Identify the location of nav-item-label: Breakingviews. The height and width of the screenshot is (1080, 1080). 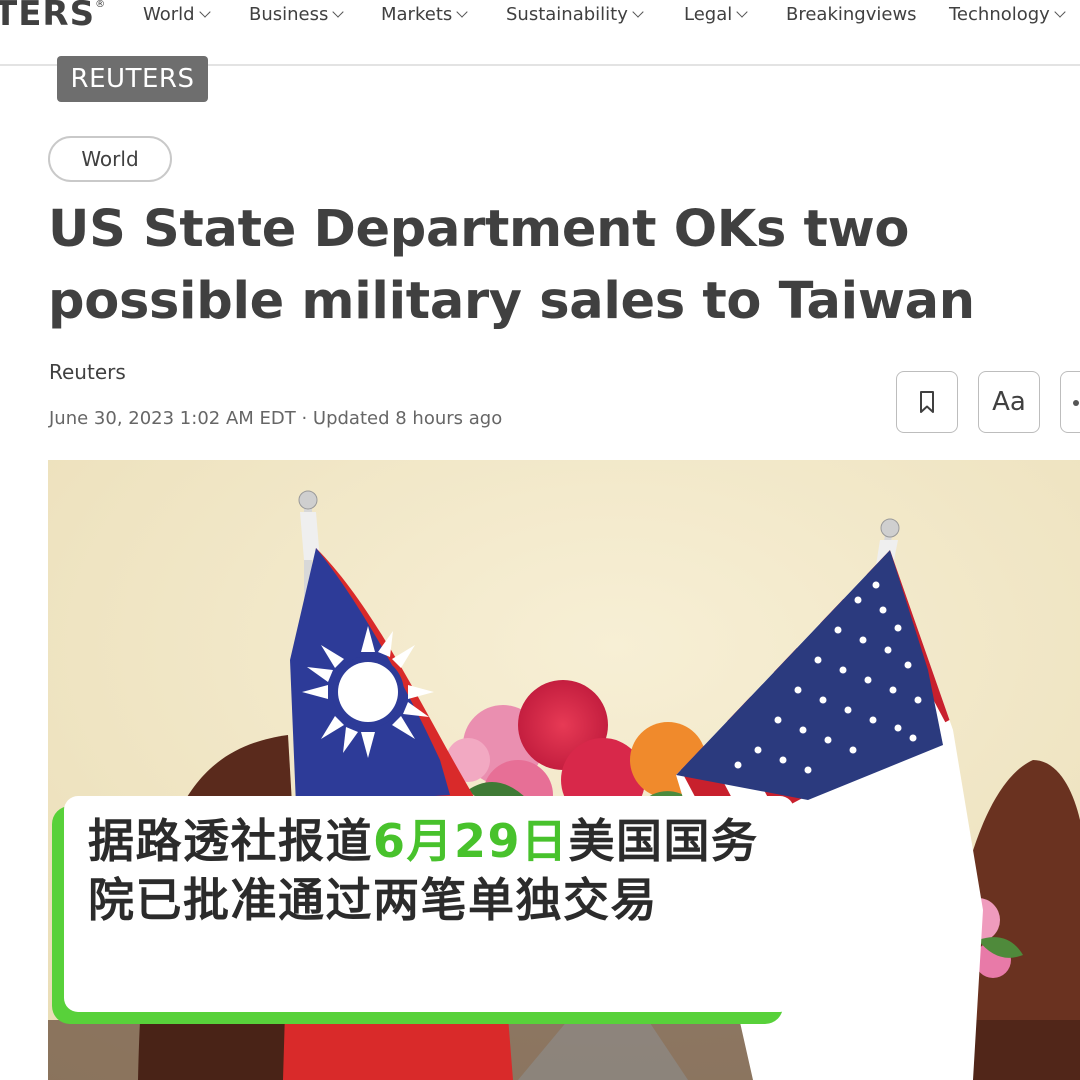
(851, 14).